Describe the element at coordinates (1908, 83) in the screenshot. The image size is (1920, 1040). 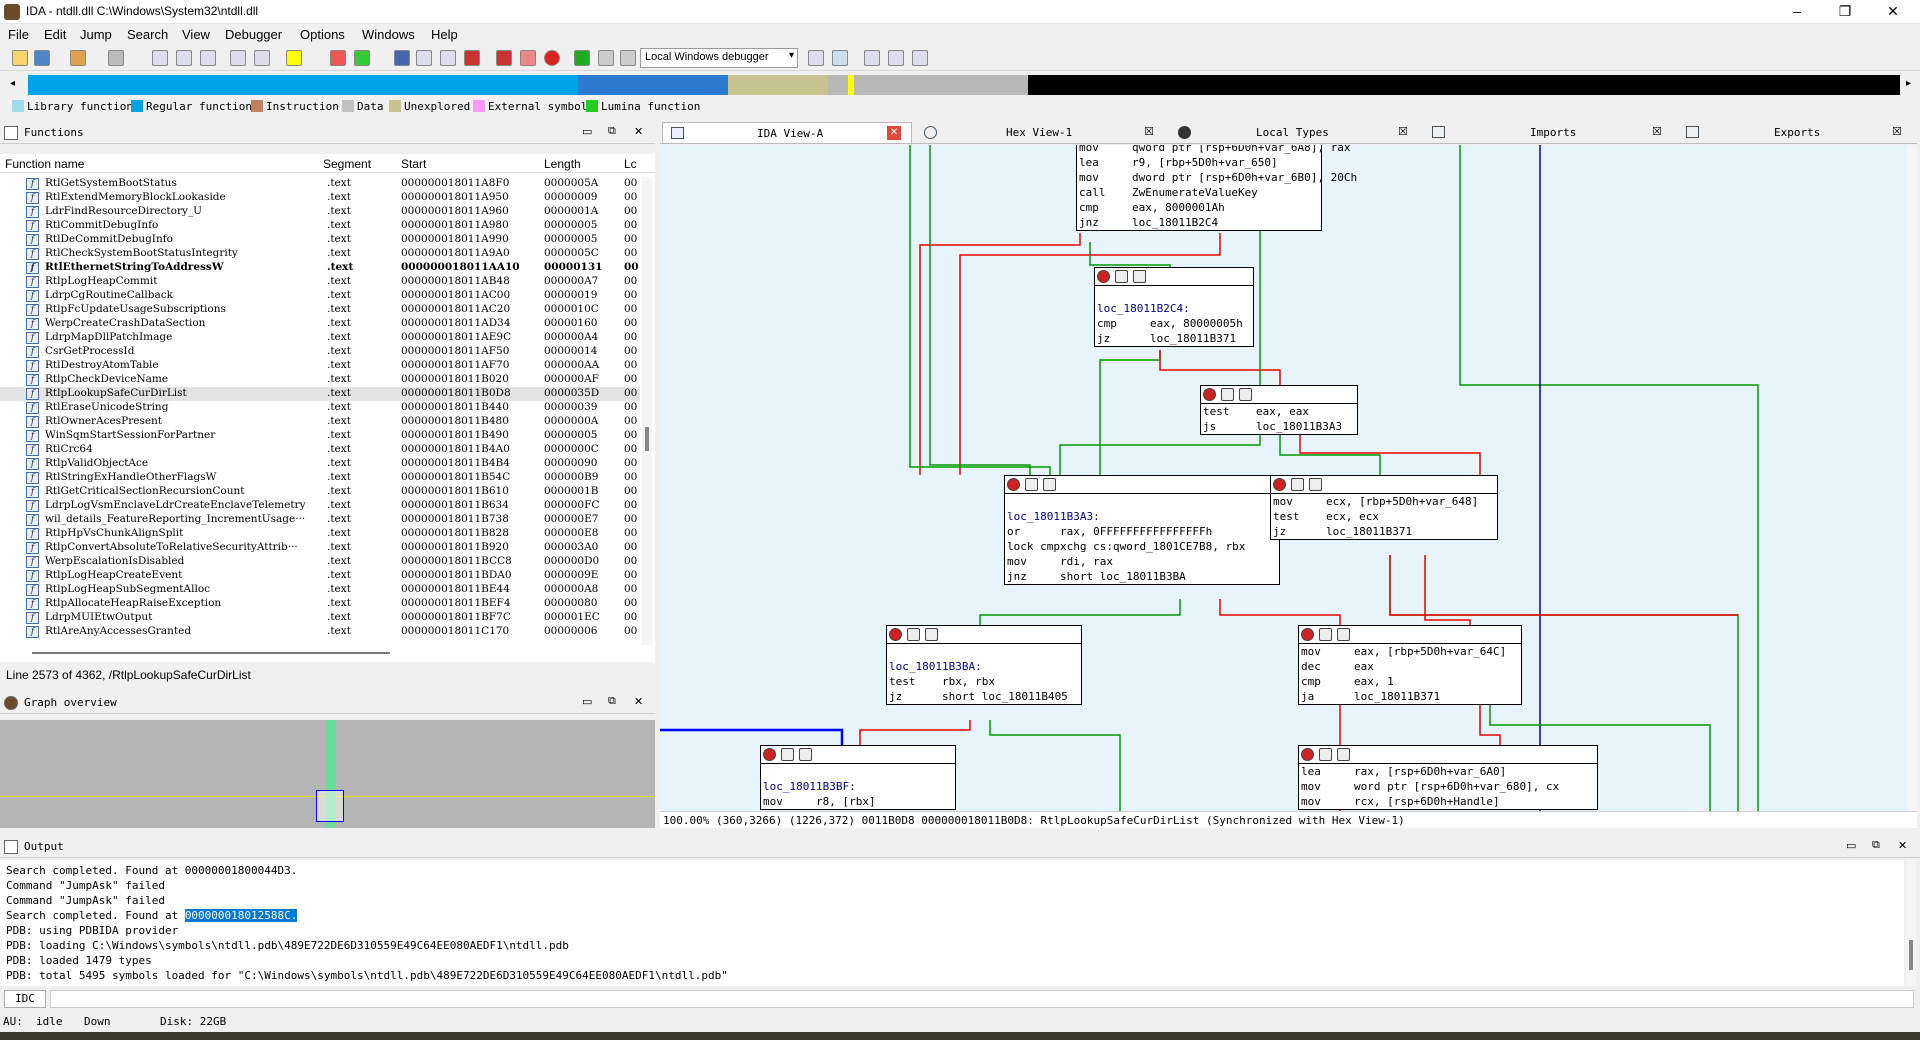
I see `nav-right-arrow-icon: ▸` at that location.